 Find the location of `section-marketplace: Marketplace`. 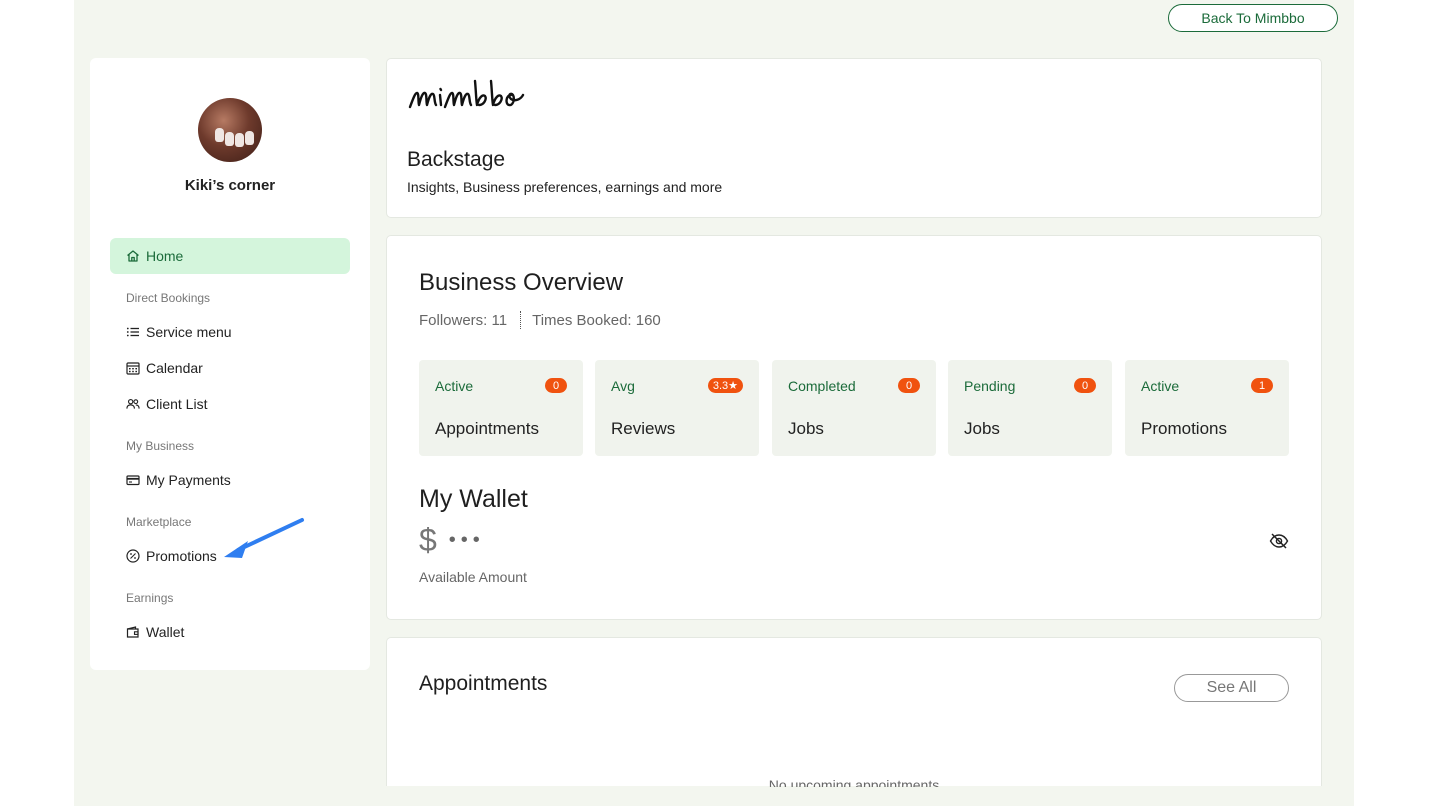

section-marketplace: Marketplace is located at coordinates (159, 522).